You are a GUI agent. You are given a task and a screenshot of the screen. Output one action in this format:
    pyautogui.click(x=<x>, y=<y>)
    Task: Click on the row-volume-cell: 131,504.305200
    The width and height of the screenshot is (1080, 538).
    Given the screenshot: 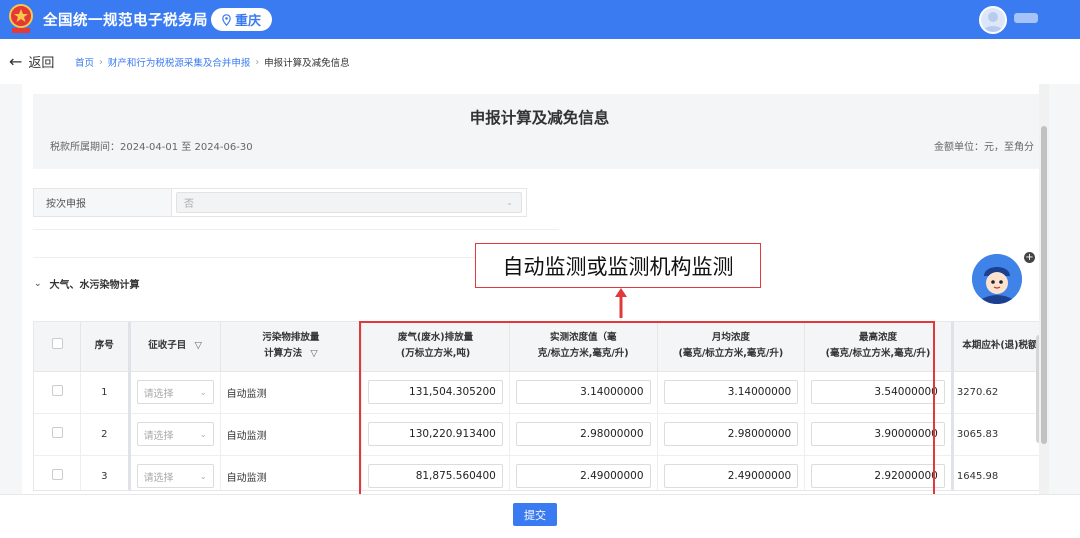 What is the action you would take?
    pyautogui.click(x=435, y=392)
    